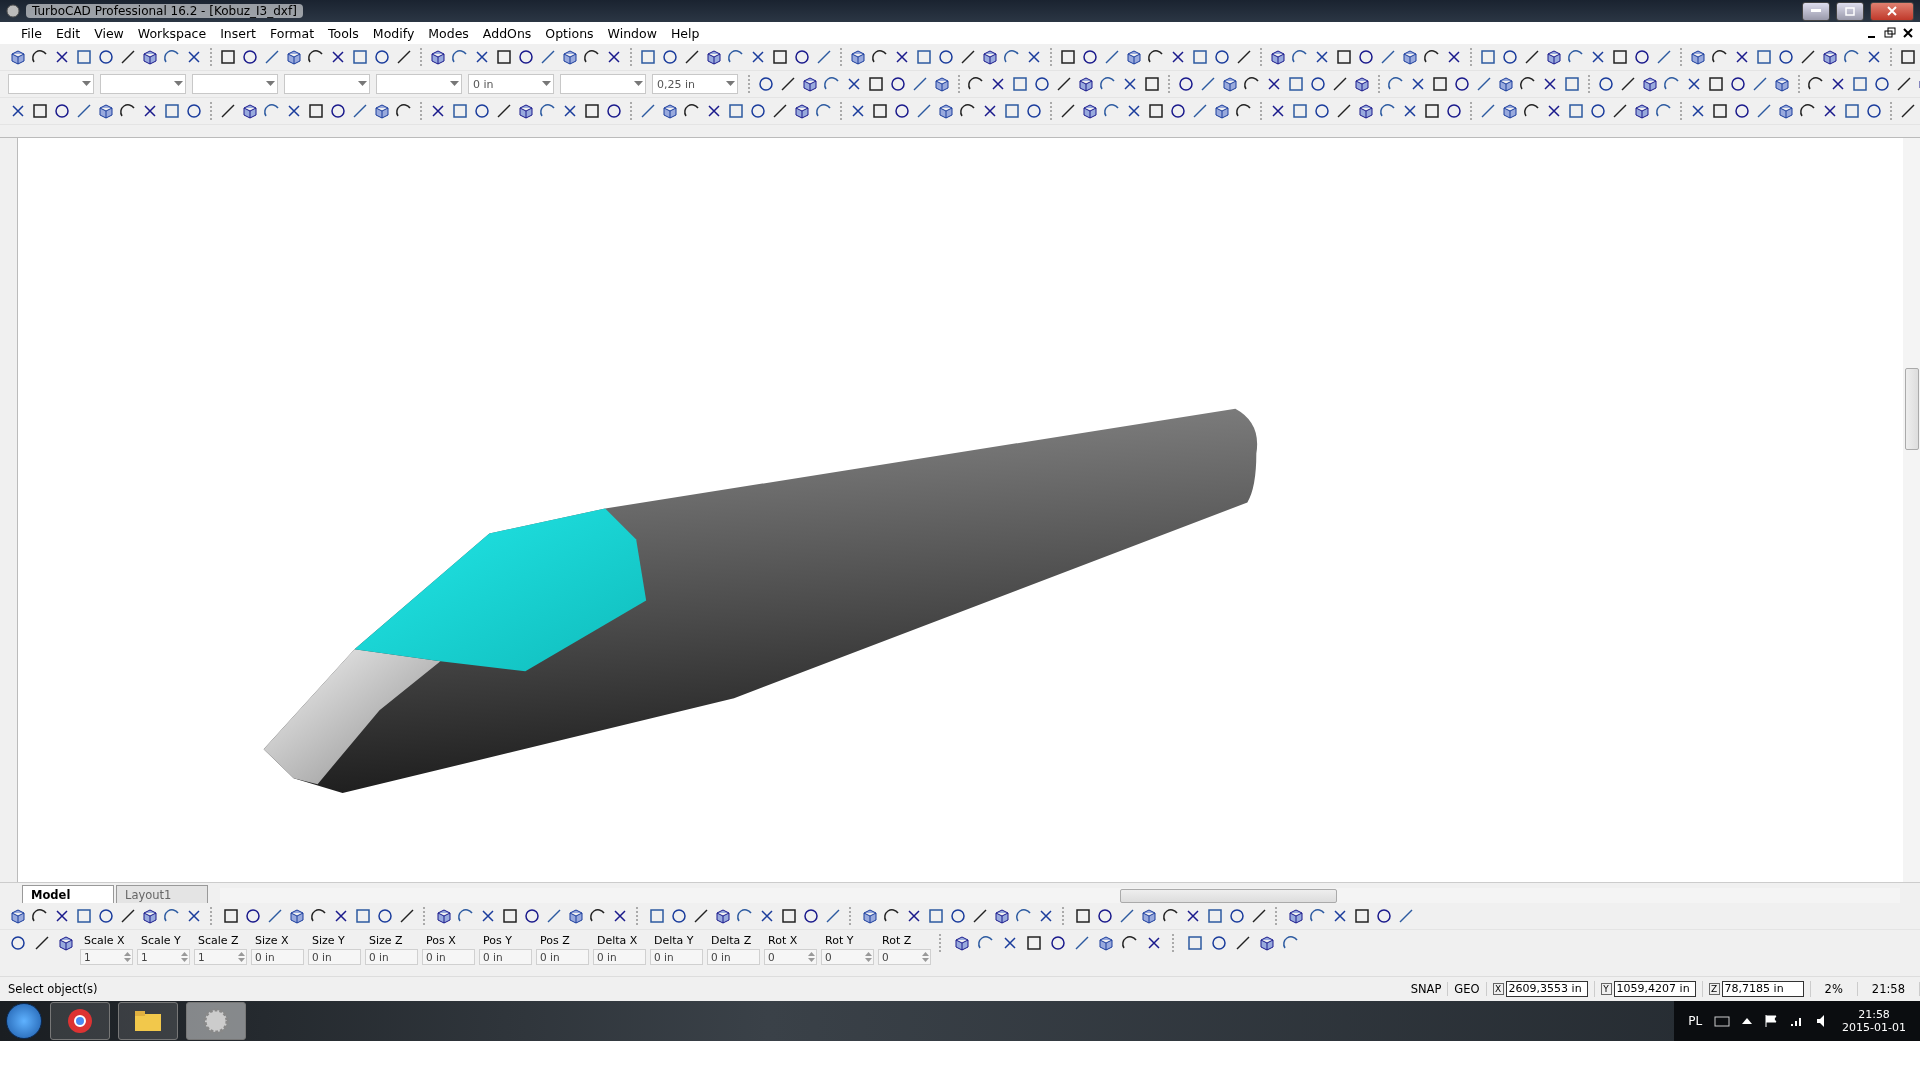 This screenshot has height=1080, width=1920. Describe the element at coordinates (1890, 33) in the screenshot. I see `restore-icon` at that location.